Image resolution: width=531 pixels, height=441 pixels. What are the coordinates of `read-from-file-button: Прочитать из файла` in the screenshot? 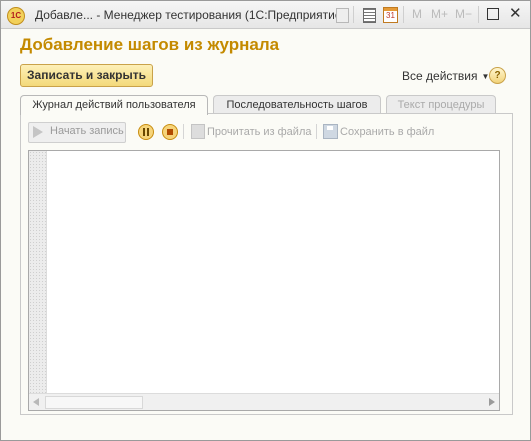 It's located at (259, 132).